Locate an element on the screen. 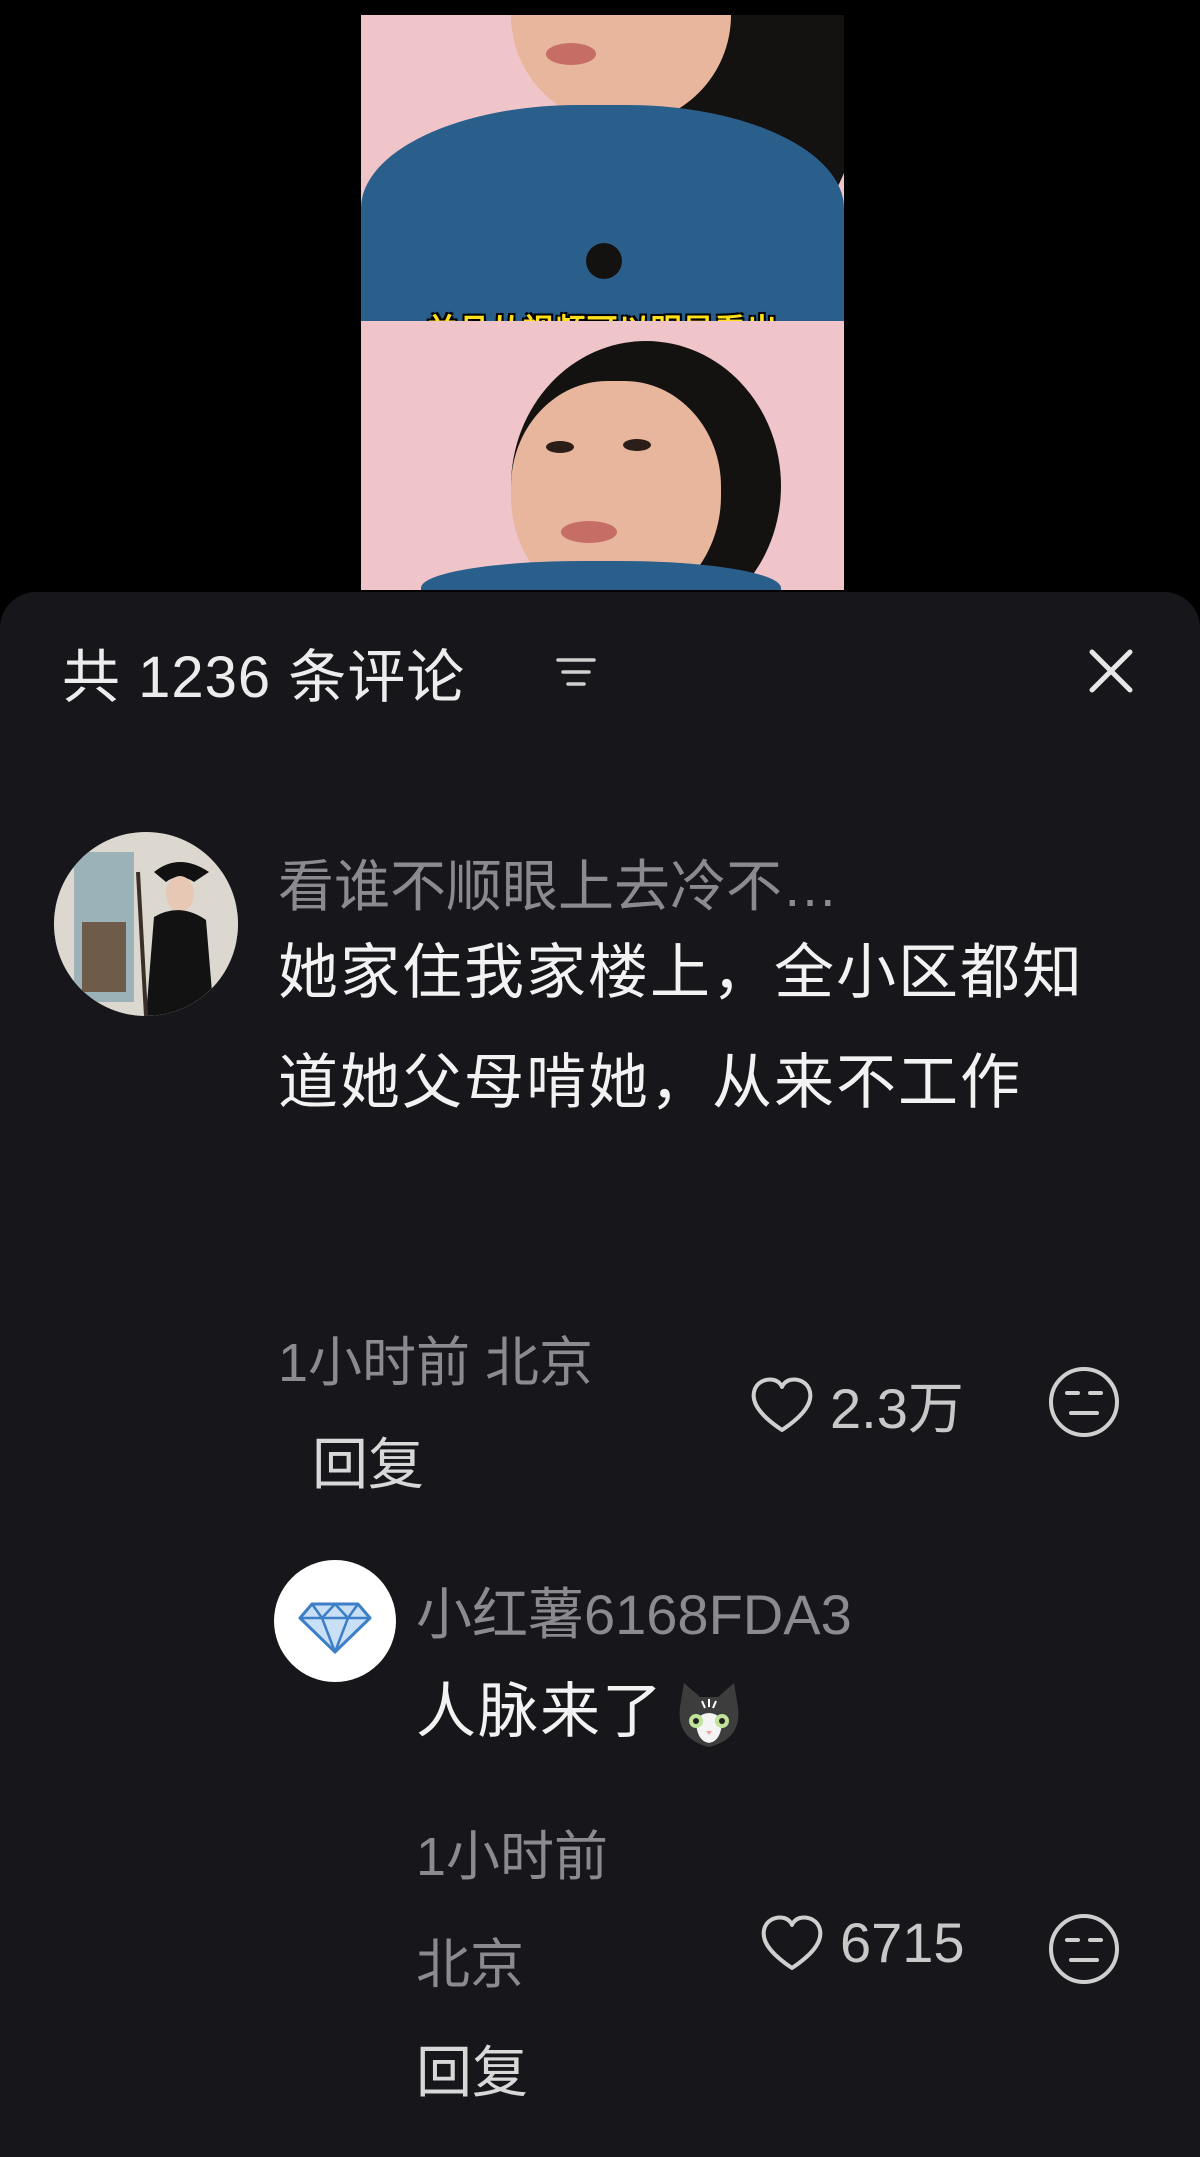 The width and height of the screenshot is (1200, 2157). like-count: 2.3万 is located at coordinates (897, 1408).